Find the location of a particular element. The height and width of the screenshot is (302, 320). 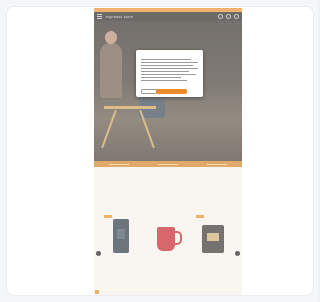

accept-cookies-button is located at coordinates (171, 91).